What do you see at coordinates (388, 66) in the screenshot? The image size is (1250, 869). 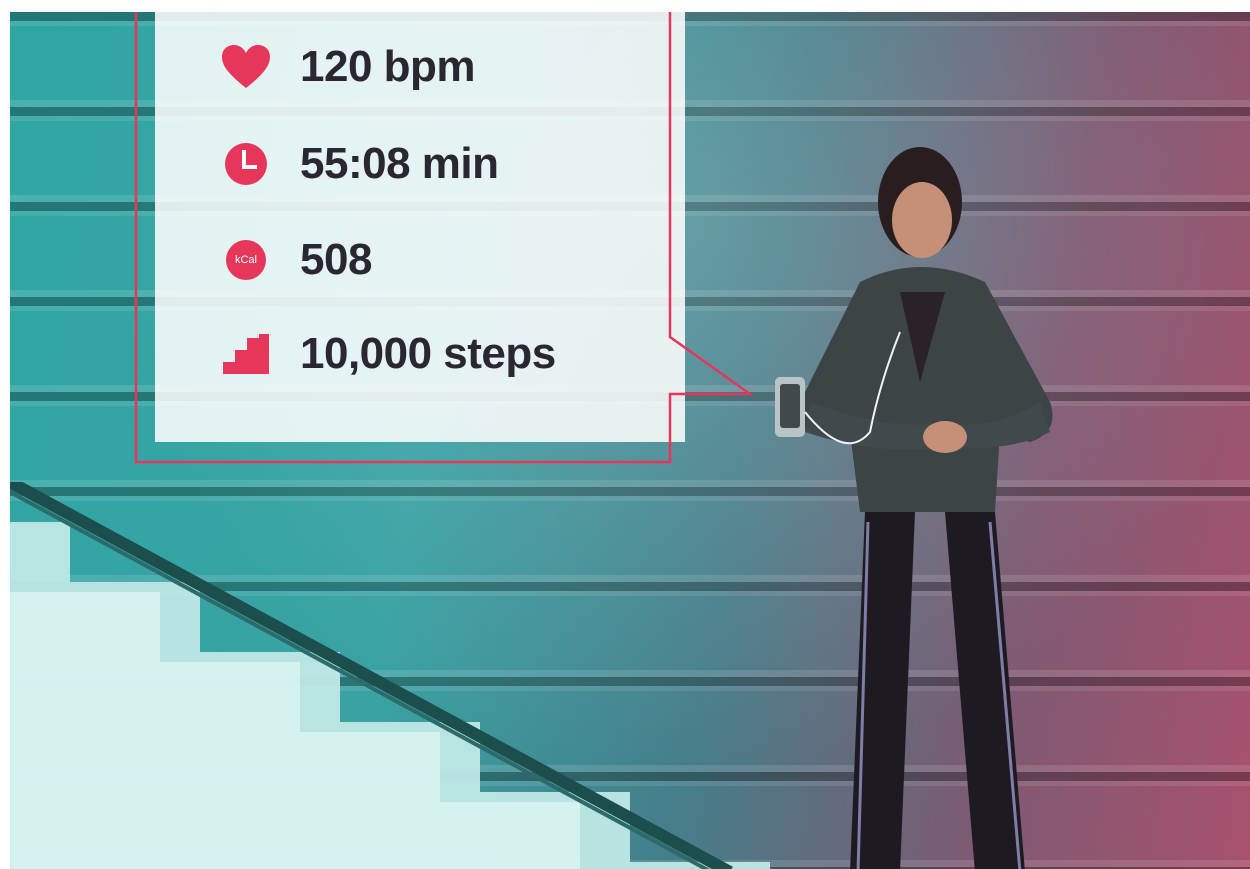 I see `heart-rate-value: 120 bpm` at bounding box center [388, 66].